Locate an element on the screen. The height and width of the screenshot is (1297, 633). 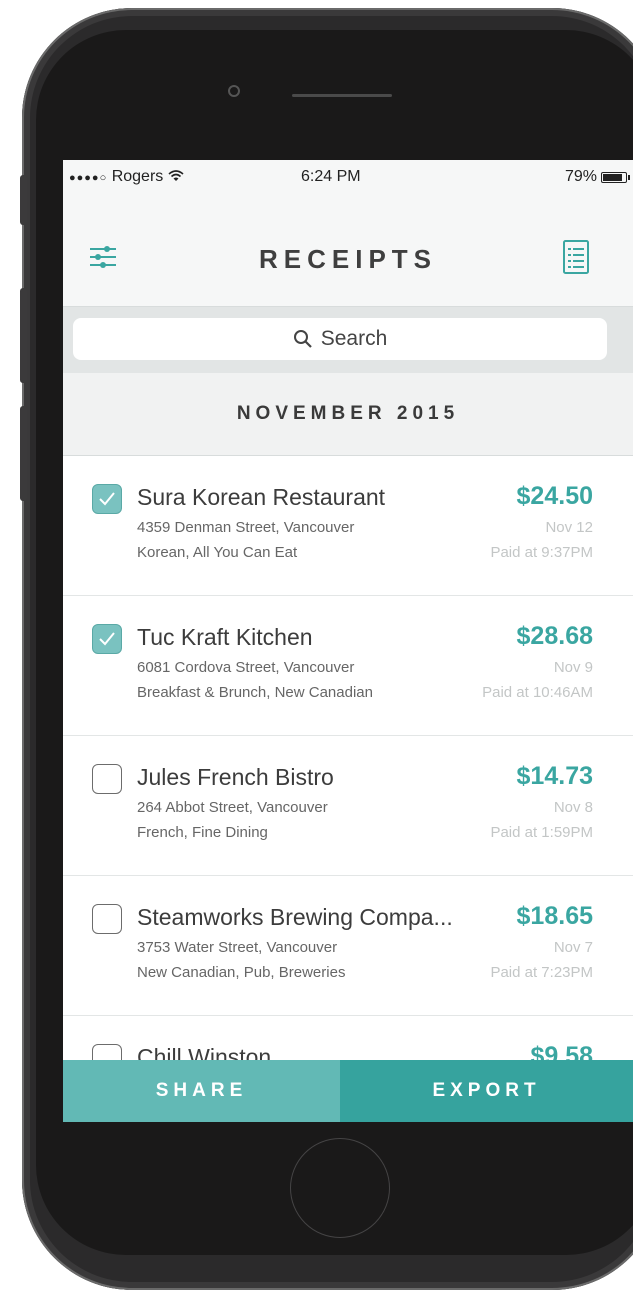
battery-percent: 79% is located at coordinates (580, 176).